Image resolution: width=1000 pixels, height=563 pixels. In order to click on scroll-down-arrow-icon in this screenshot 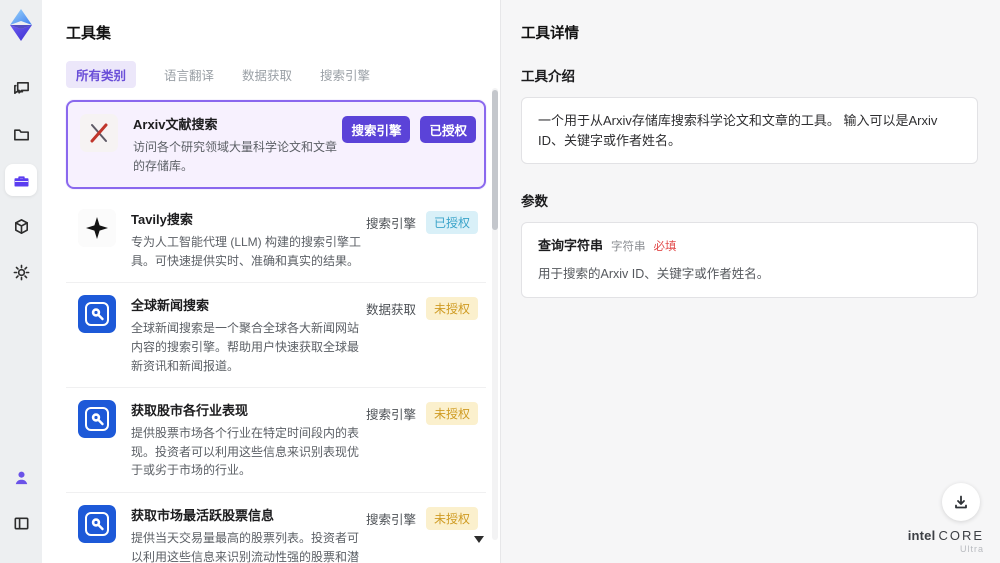, I will do `click(479, 539)`.